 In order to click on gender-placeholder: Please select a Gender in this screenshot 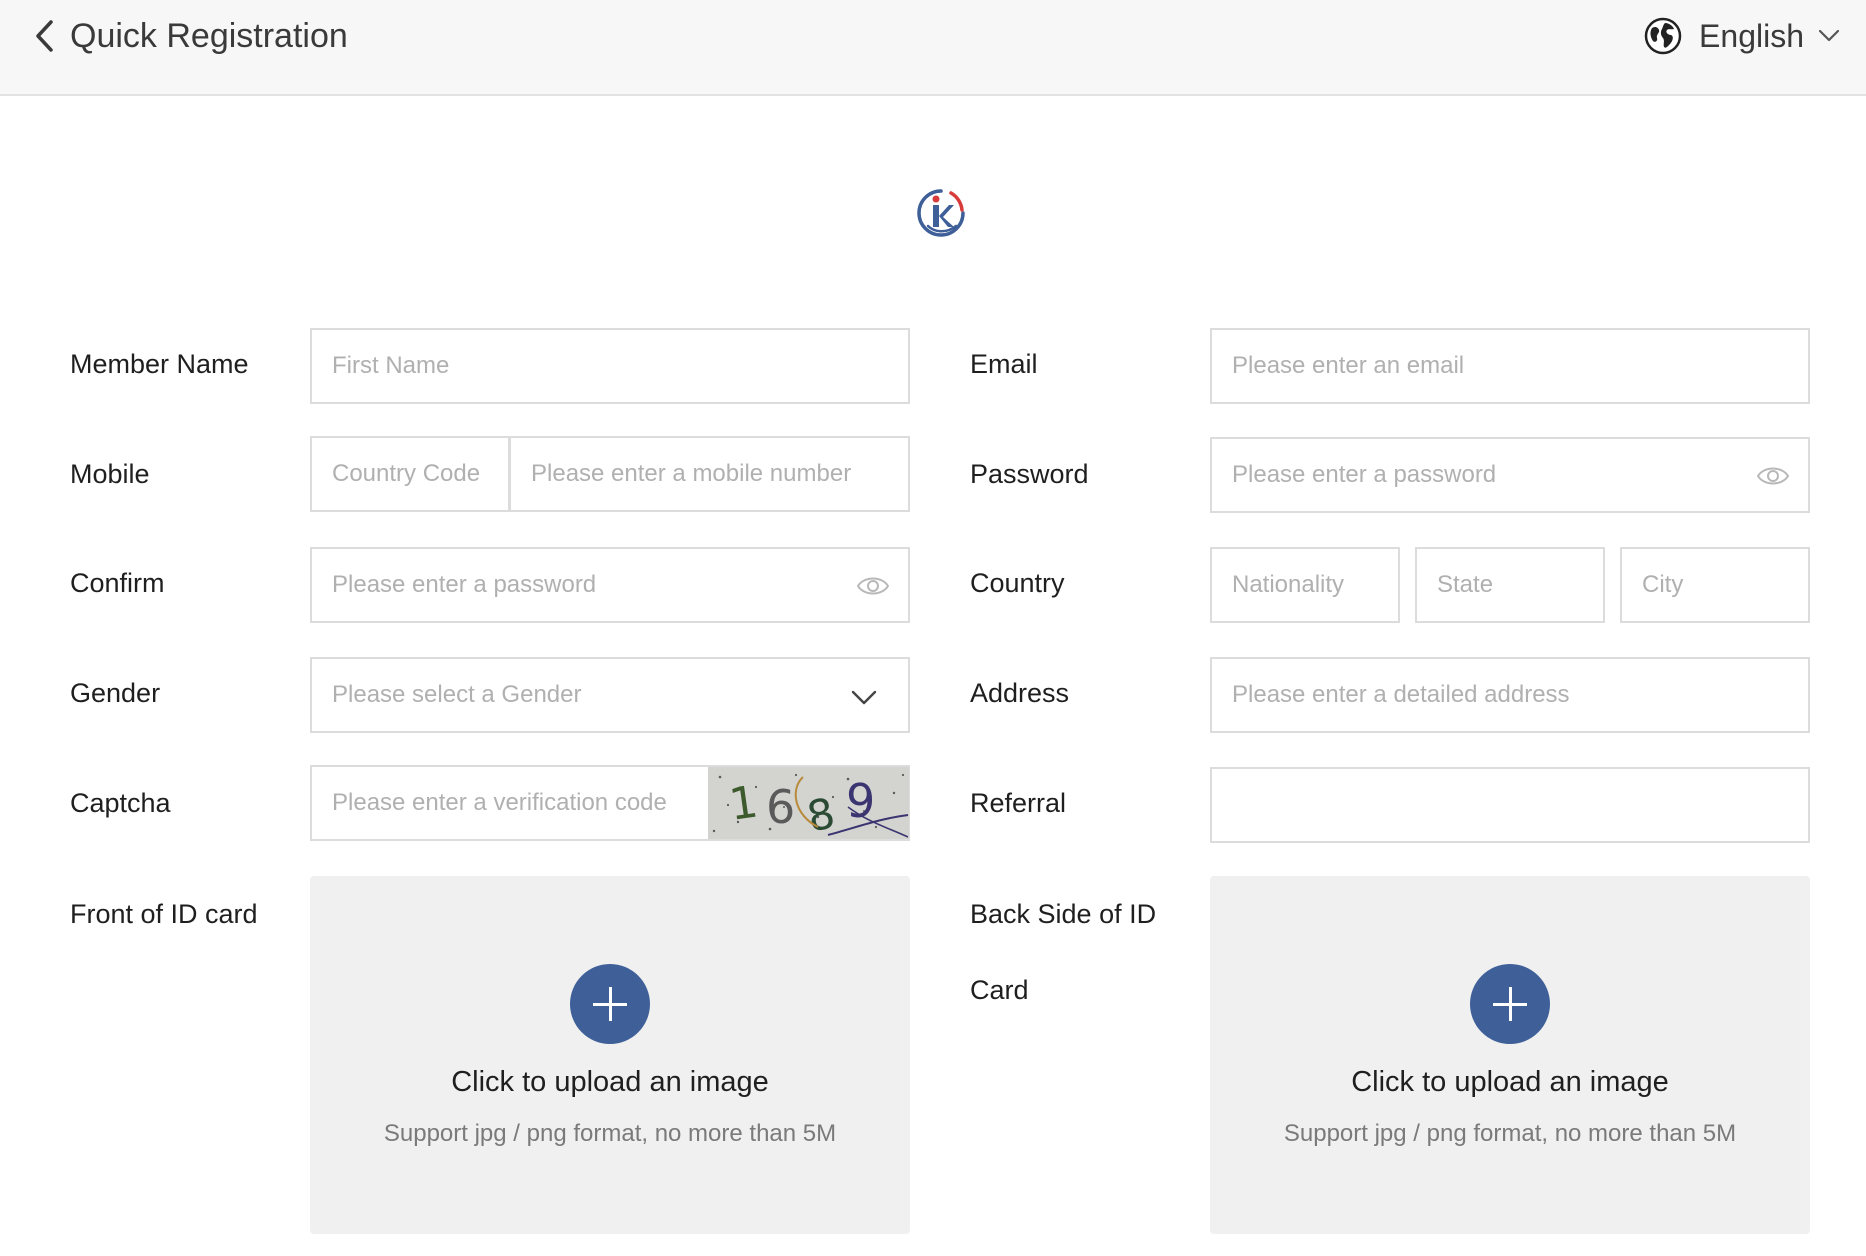, I will do `click(457, 694)`.